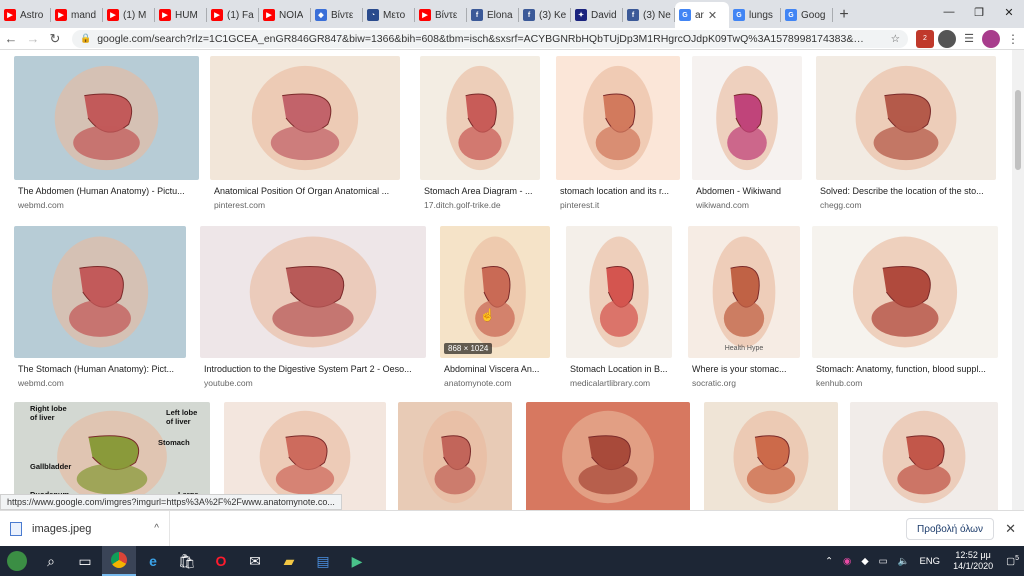  I want to click on menu-list-icon: ☰, so click(969, 39).